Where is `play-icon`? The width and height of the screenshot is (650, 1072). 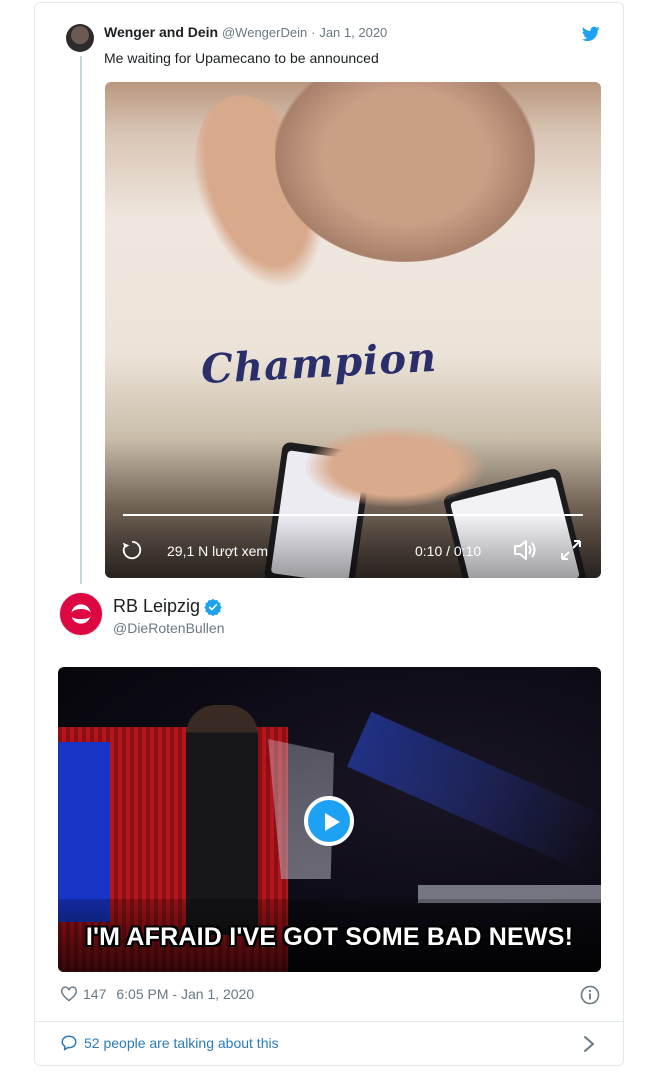 play-icon is located at coordinates (332, 822).